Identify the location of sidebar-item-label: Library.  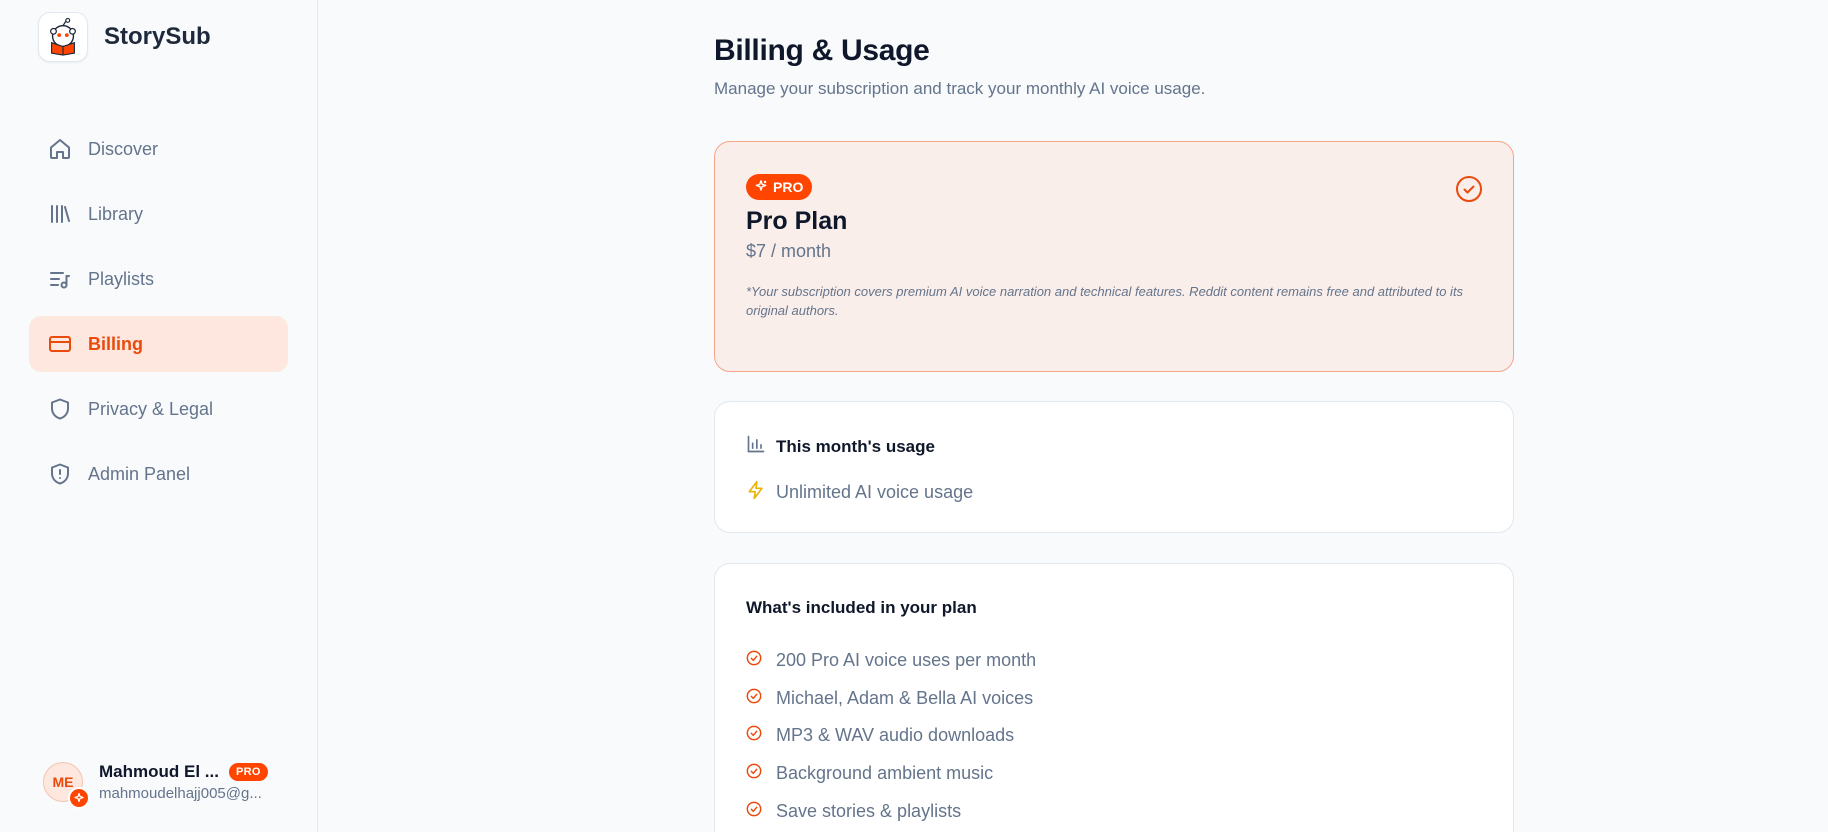
(116, 213).